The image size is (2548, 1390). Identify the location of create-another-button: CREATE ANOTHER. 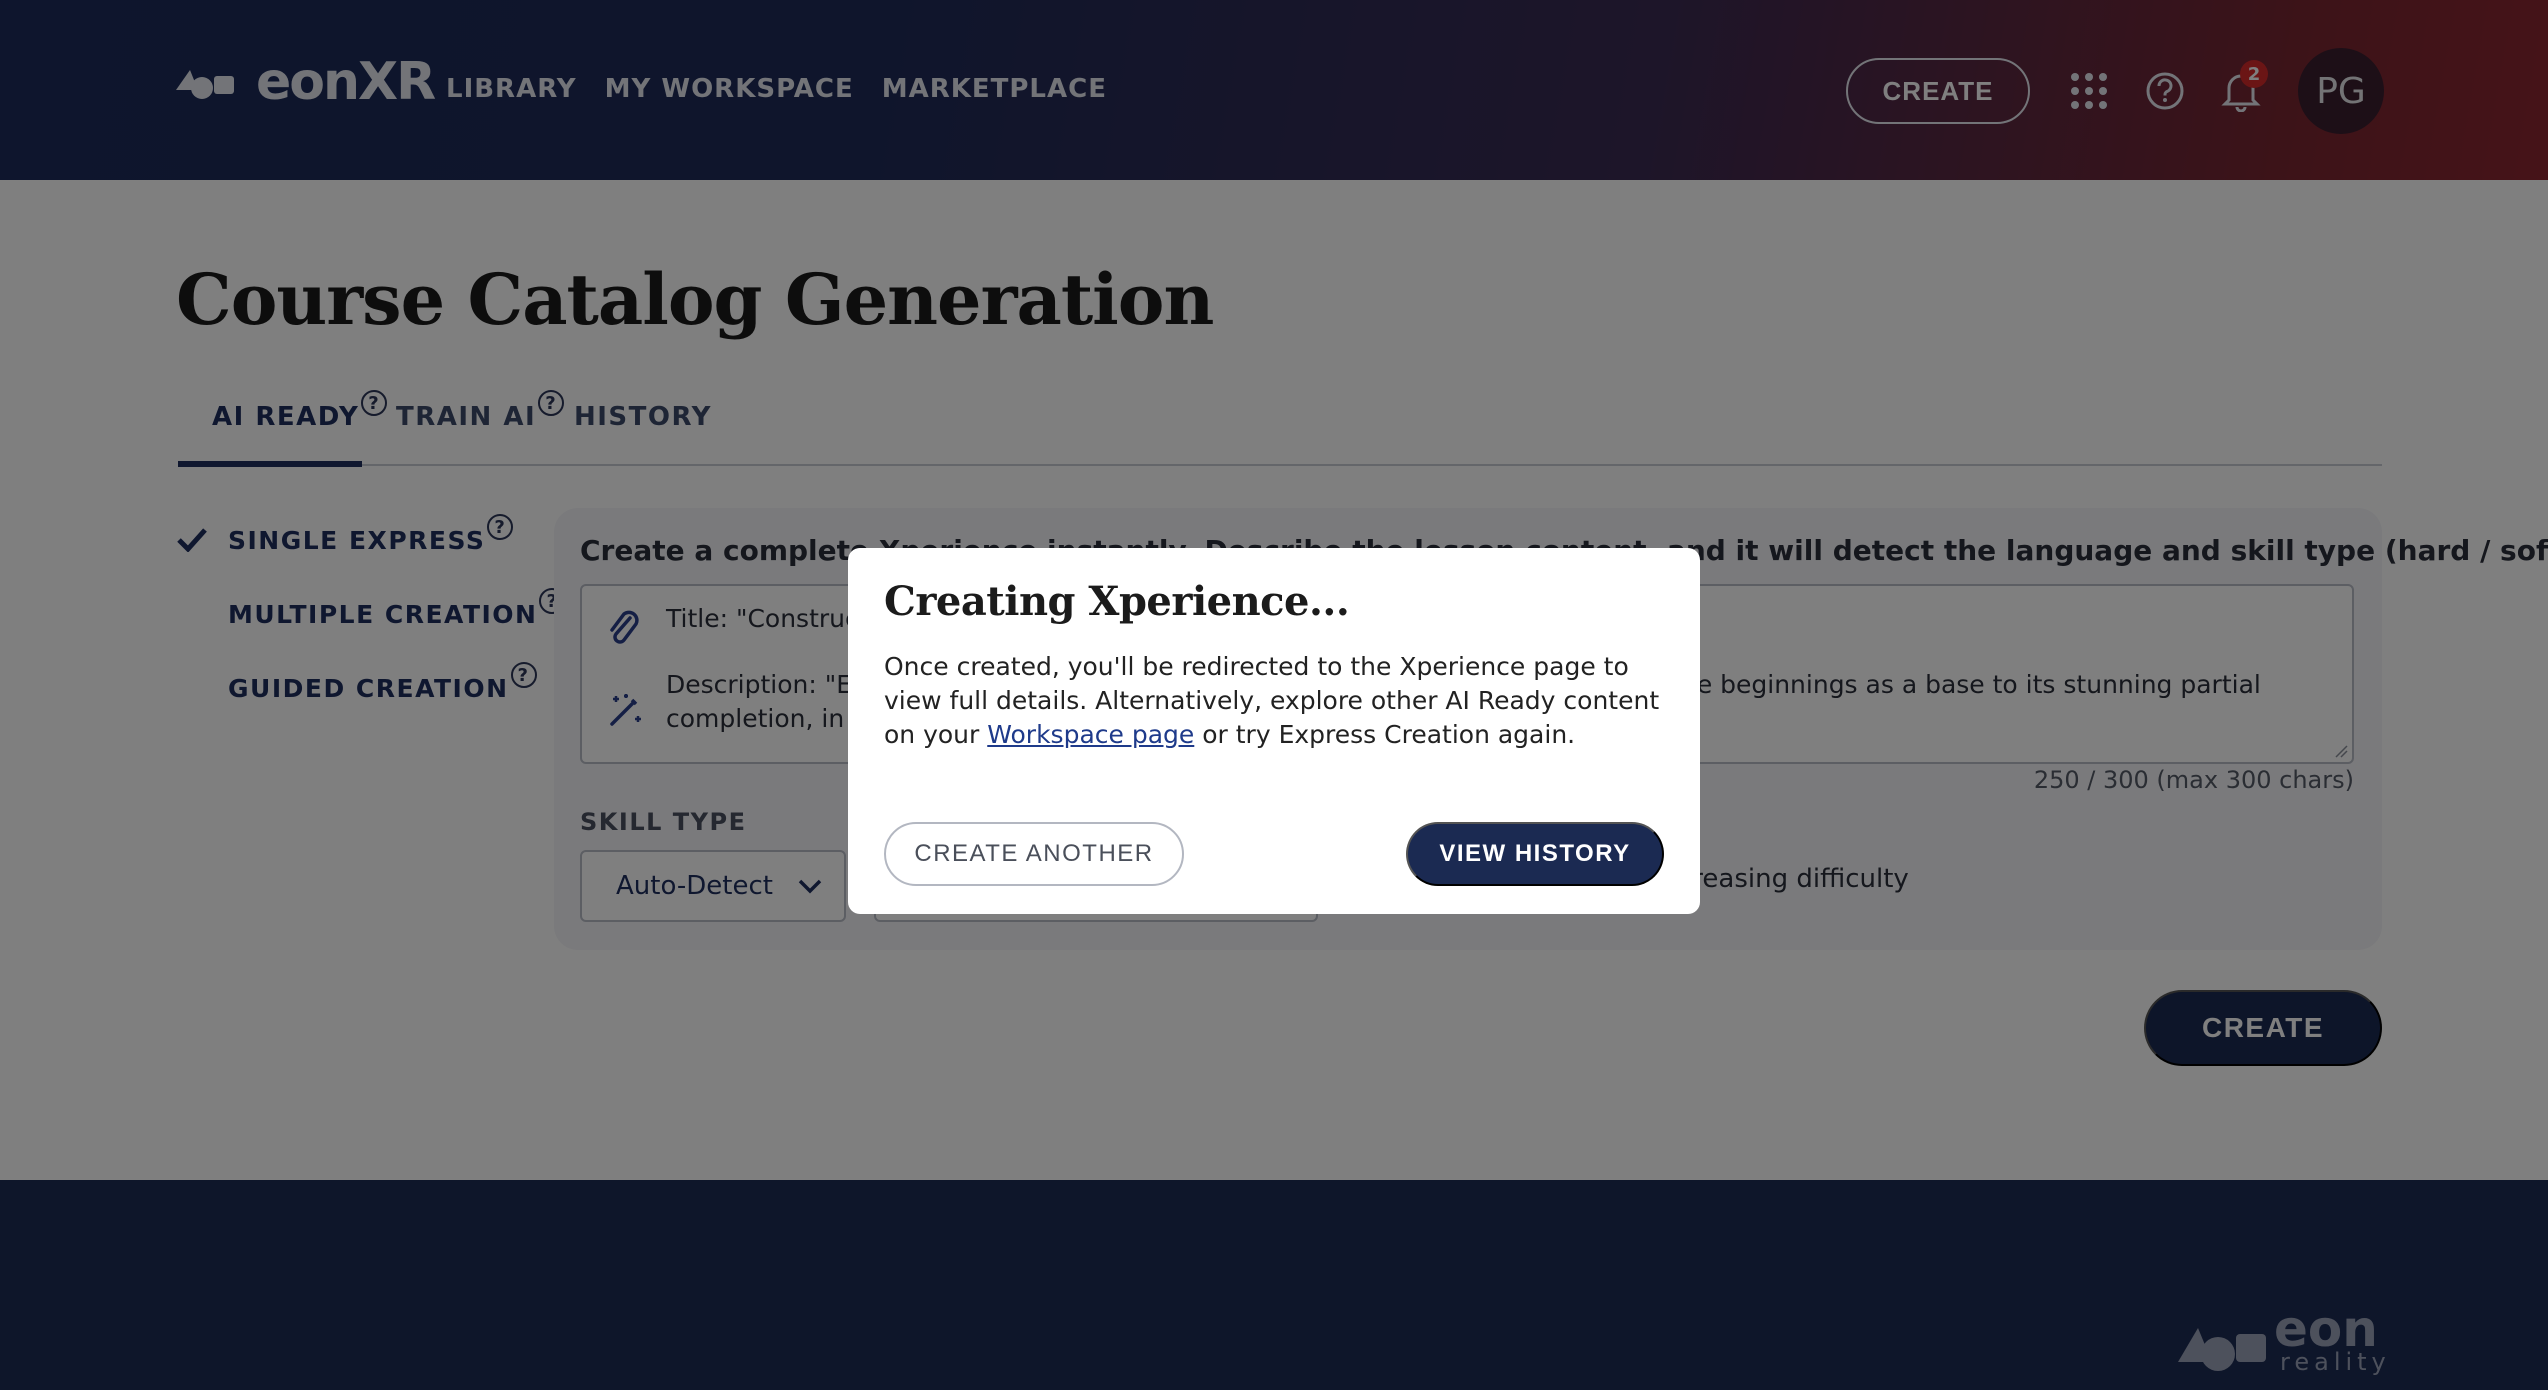
(1034, 854).